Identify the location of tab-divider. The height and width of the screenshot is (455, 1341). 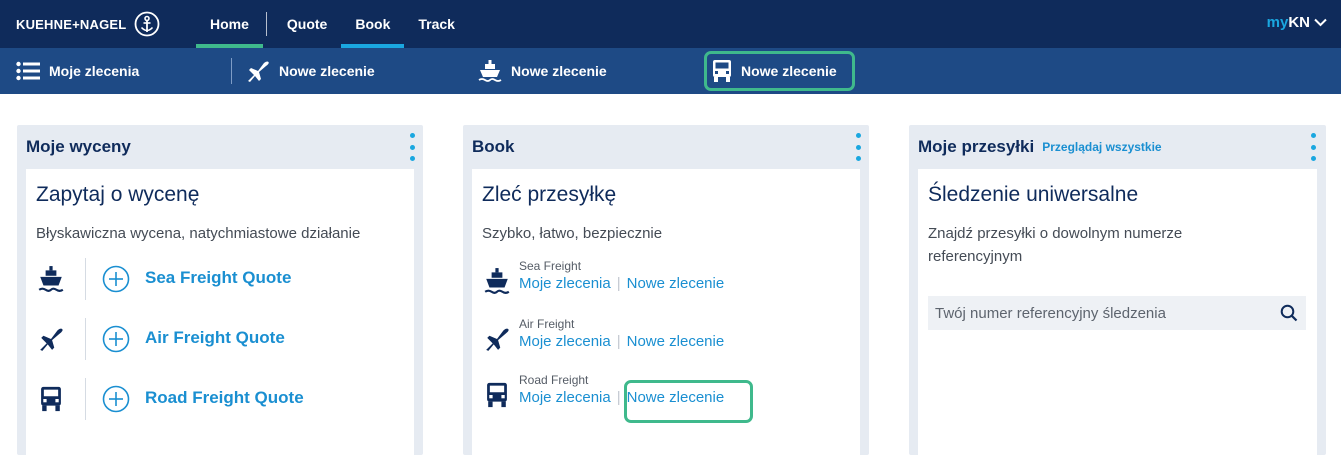
(266, 24).